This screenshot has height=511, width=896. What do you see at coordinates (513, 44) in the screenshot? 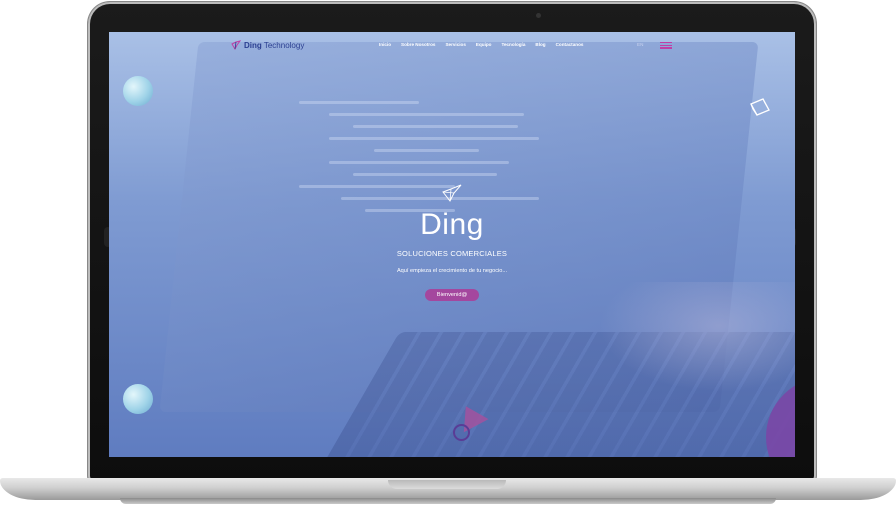
I see `nav-link-tecnologia: Tecnología` at bounding box center [513, 44].